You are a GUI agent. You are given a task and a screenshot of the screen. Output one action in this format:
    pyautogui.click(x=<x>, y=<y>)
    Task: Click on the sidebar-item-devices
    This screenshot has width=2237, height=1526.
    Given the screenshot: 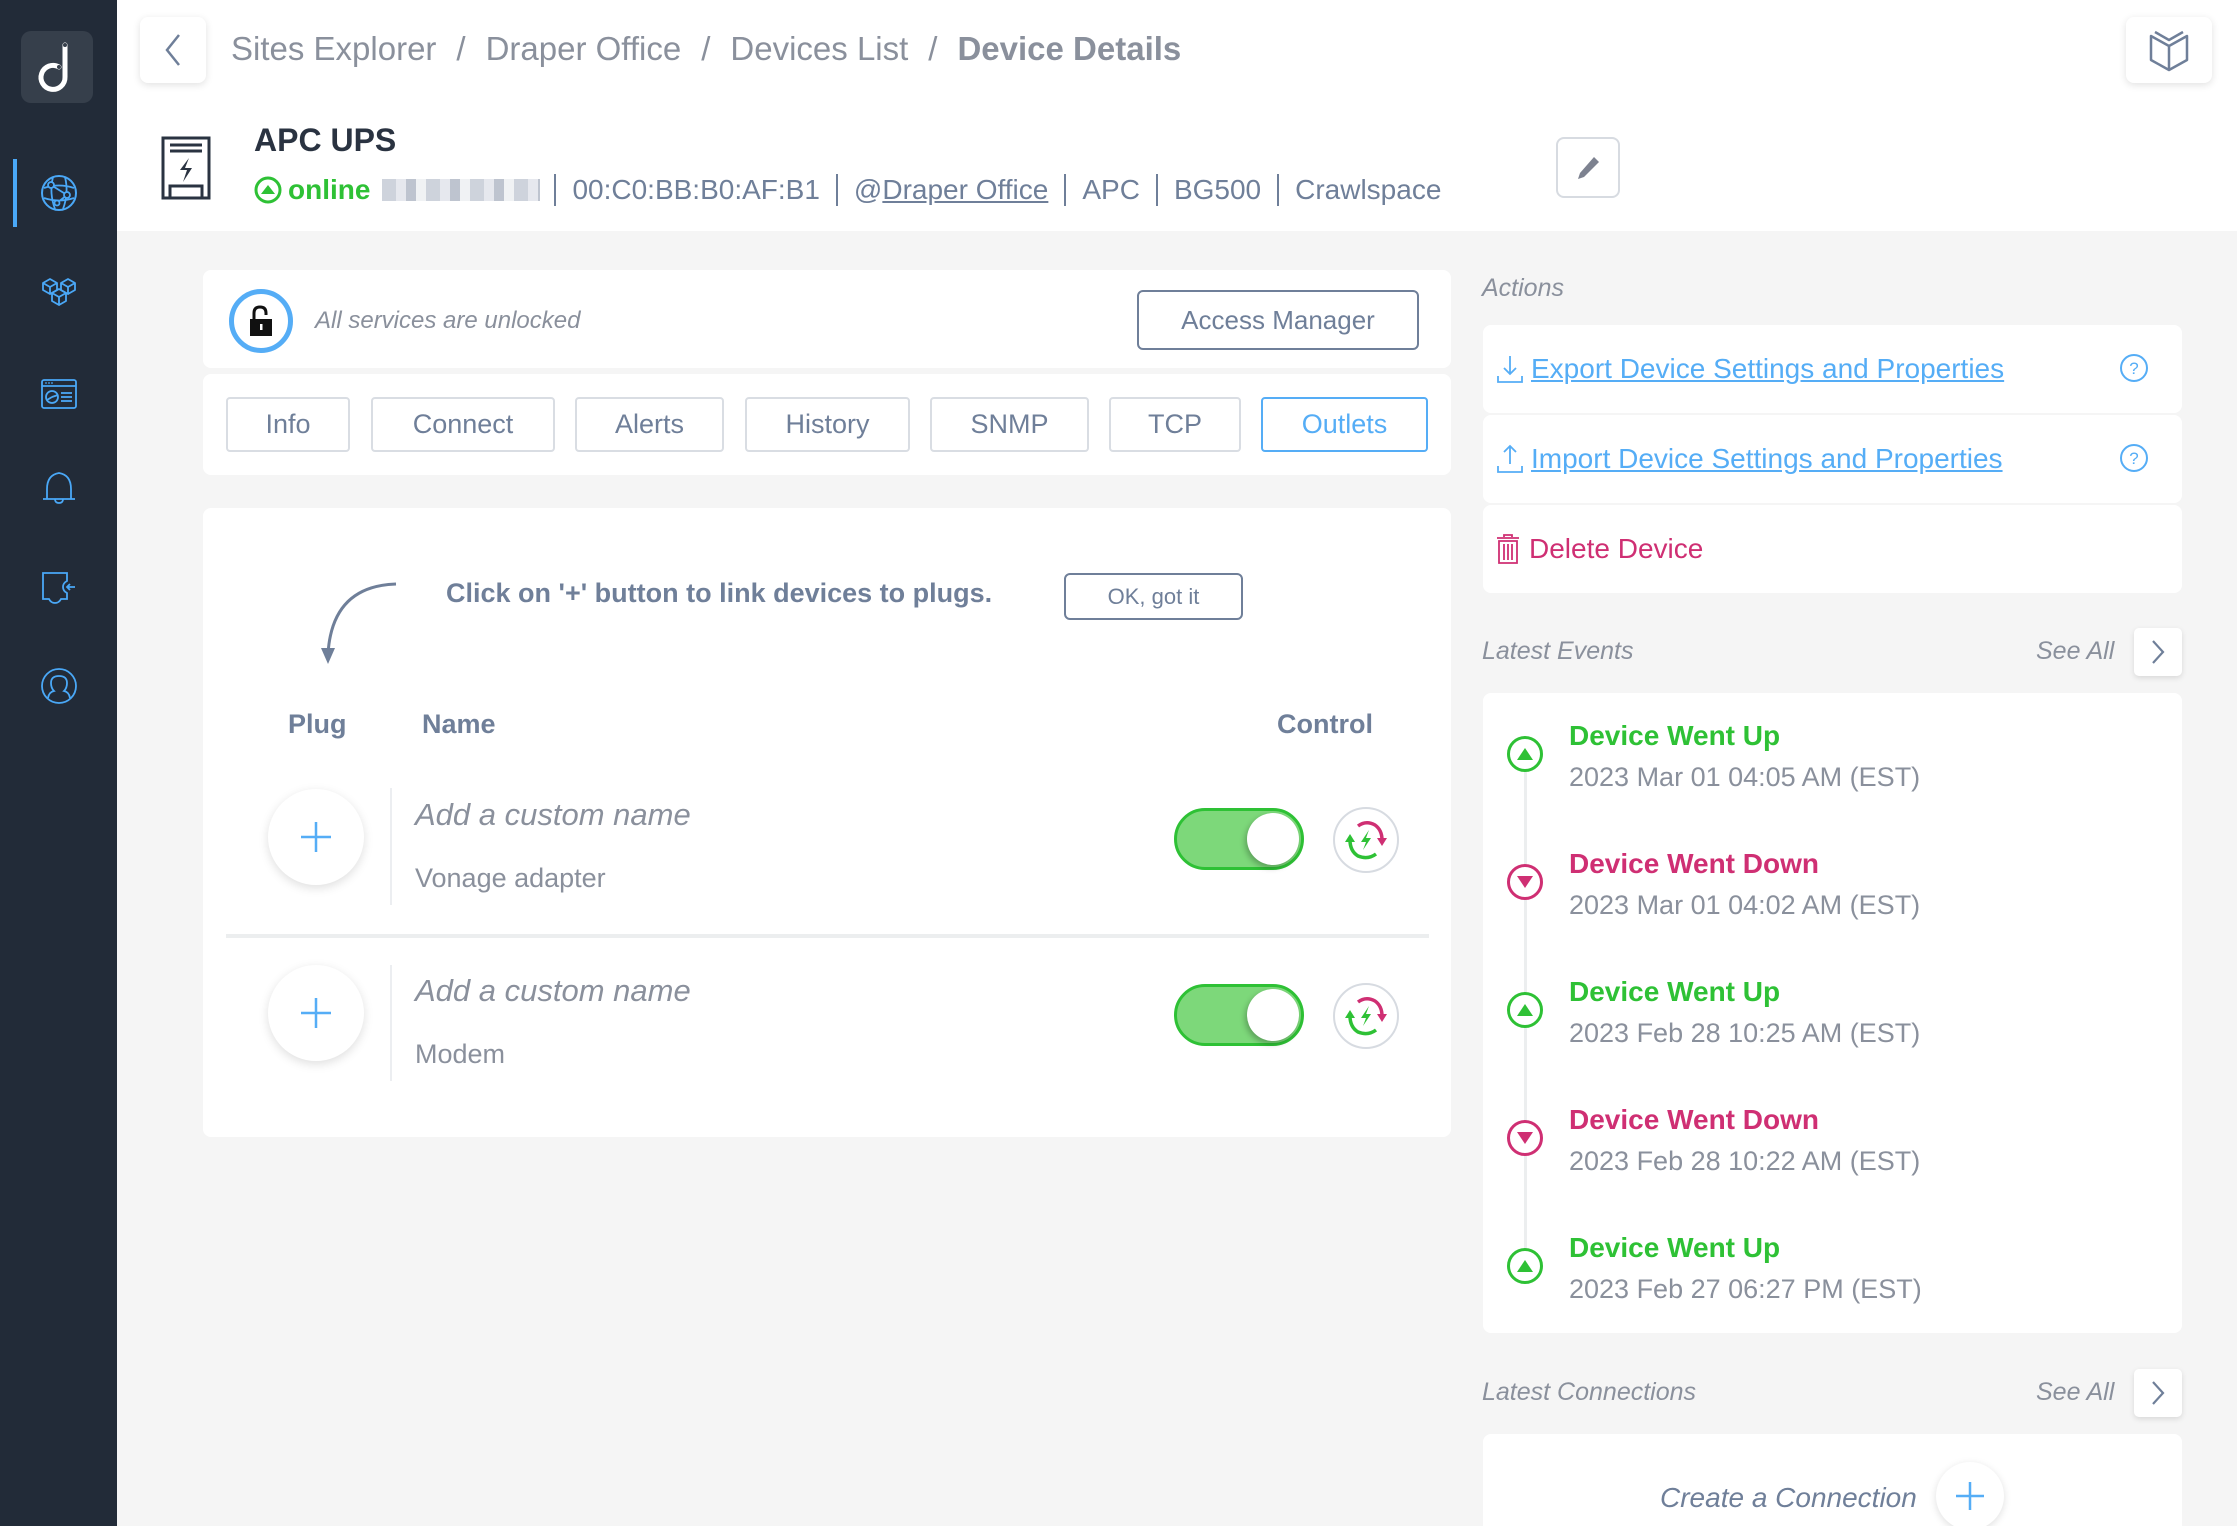 What is the action you would take?
    pyautogui.click(x=58, y=293)
    